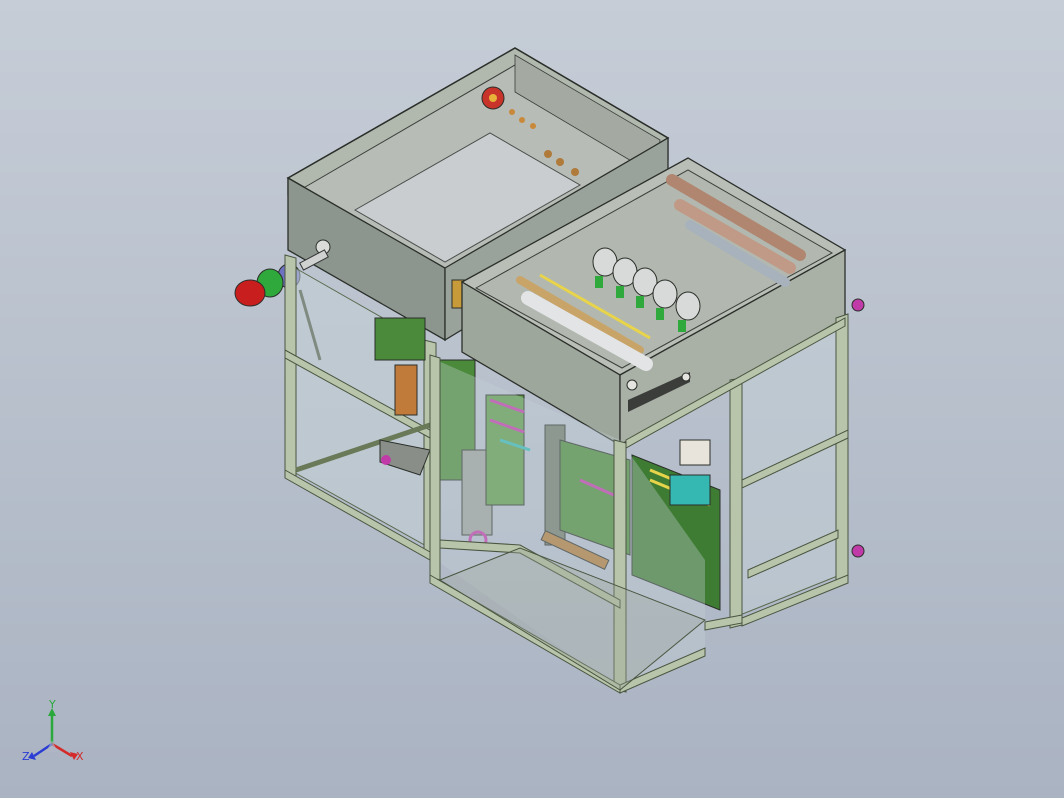 This screenshot has width=1064, height=798. Describe the element at coordinates (26, 756) in the screenshot. I see `z-axis-label: Z` at that location.